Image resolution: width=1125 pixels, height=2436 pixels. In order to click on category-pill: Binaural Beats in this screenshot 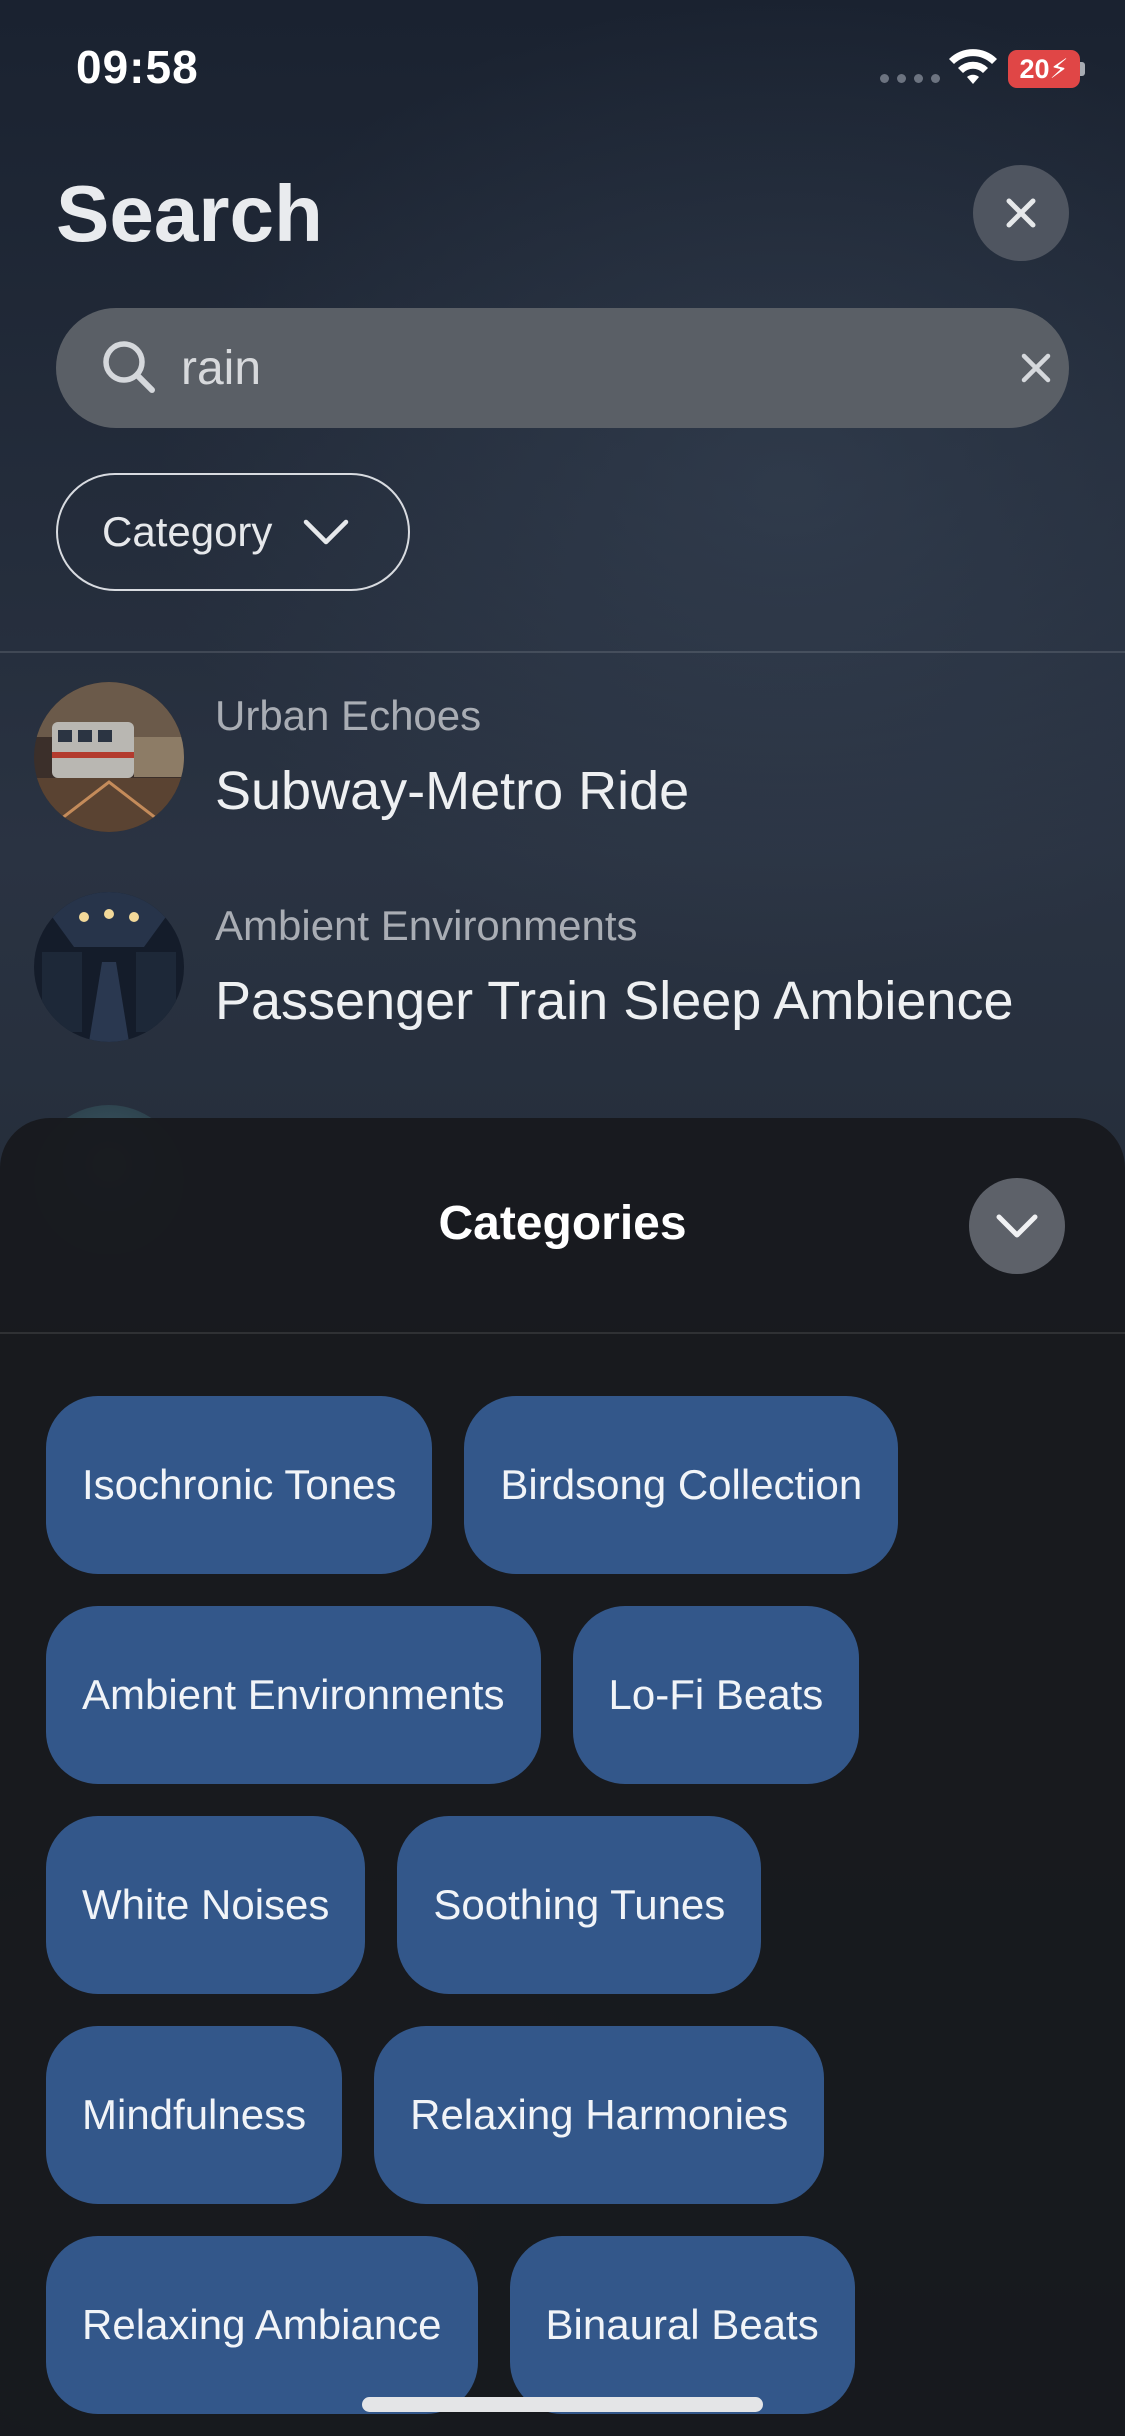, I will do `click(682, 2325)`.